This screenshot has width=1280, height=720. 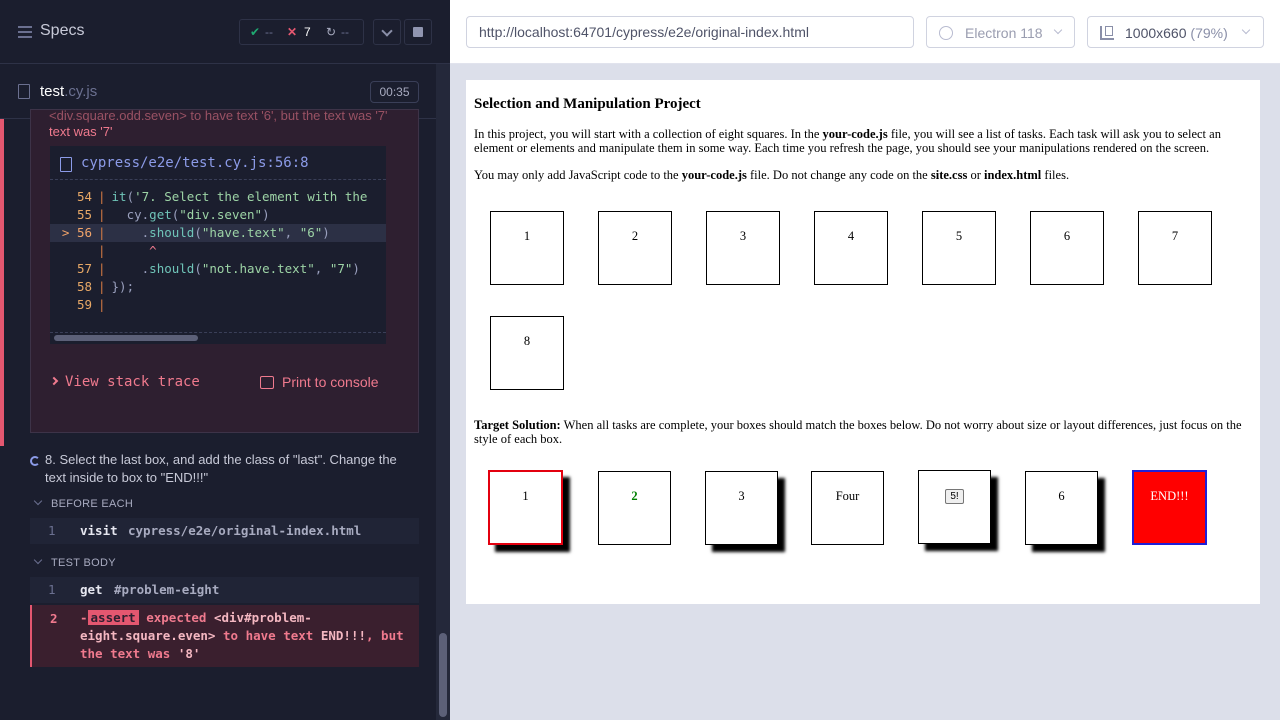 I want to click on command-row: 1 visit cypress/e2e/original-index.html, so click(x=224, y=531).